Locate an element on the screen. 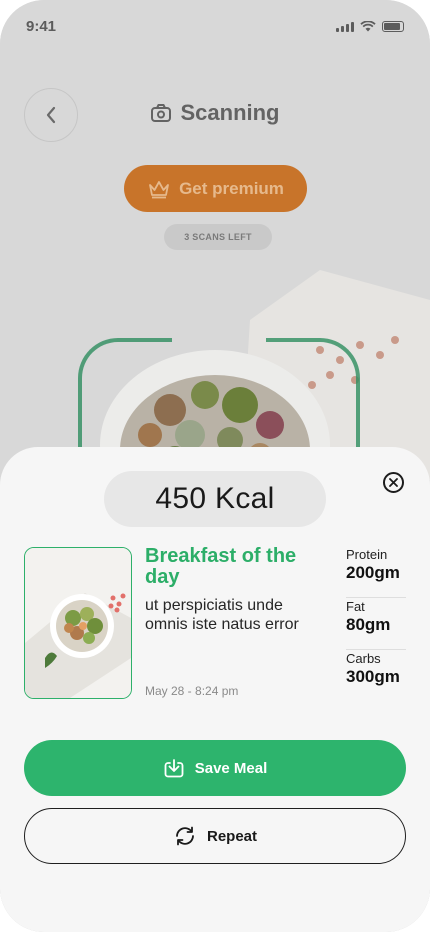  meal-title: Breakfast of the day is located at coordinates (221, 566).